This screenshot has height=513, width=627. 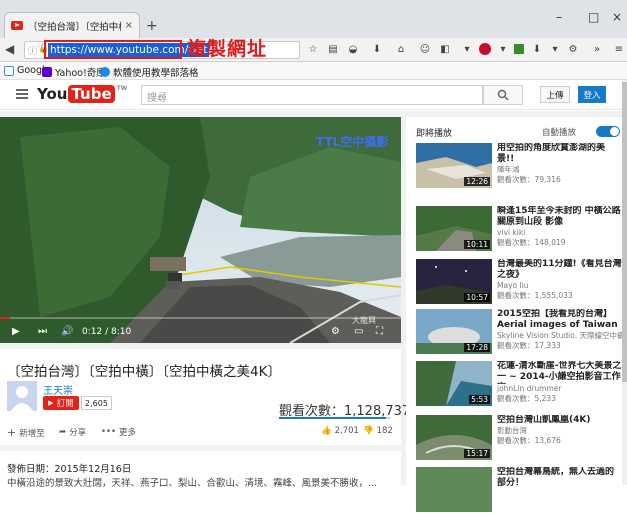 I want to click on related-video-title: 空拍台灣幕鳥統，無人去過的部分！, so click(x=559, y=478).